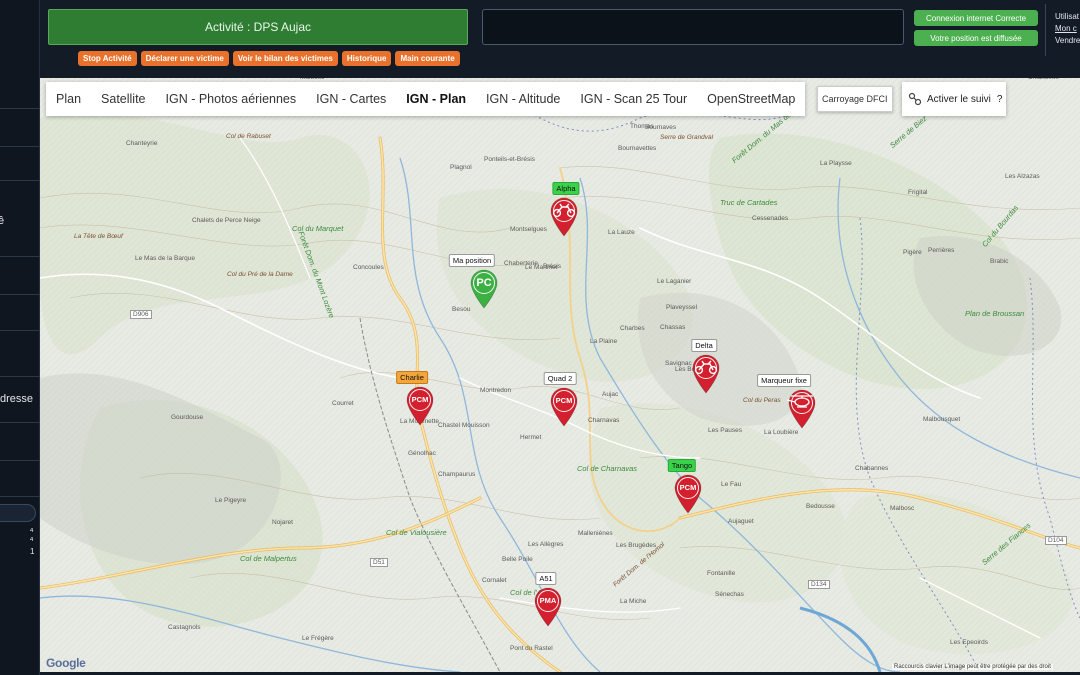 This screenshot has height=675, width=1080. I want to click on map-place-label: Cornalet, so click(494, 580).